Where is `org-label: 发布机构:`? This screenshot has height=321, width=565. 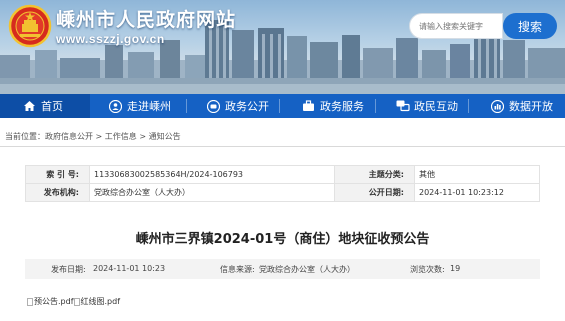 org-label: 发布机构: is located at coordinates (57, 192).